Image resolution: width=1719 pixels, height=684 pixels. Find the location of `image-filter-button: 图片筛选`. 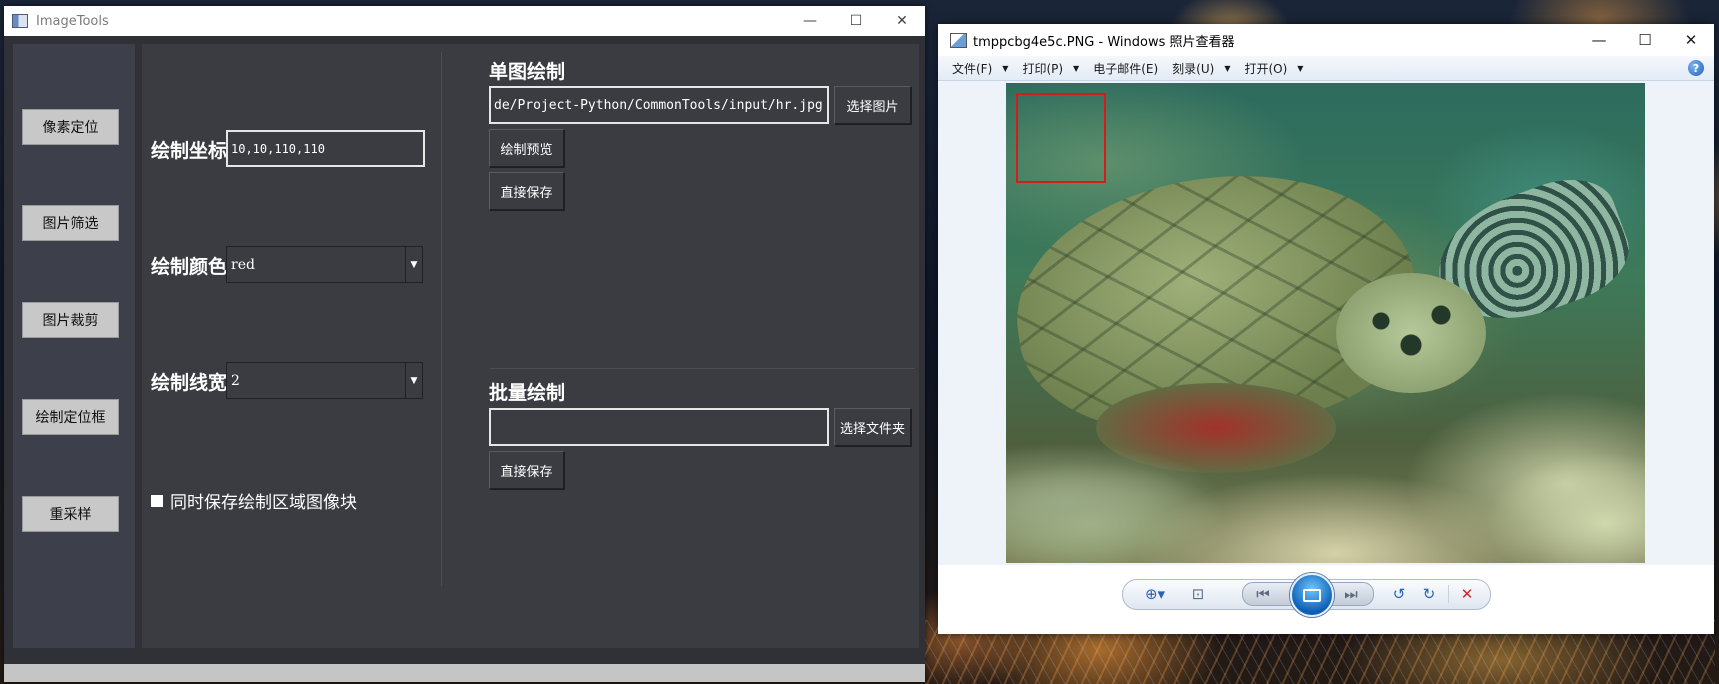

image-filter-button: 图片筛选 is located at coordinates (70, 223).